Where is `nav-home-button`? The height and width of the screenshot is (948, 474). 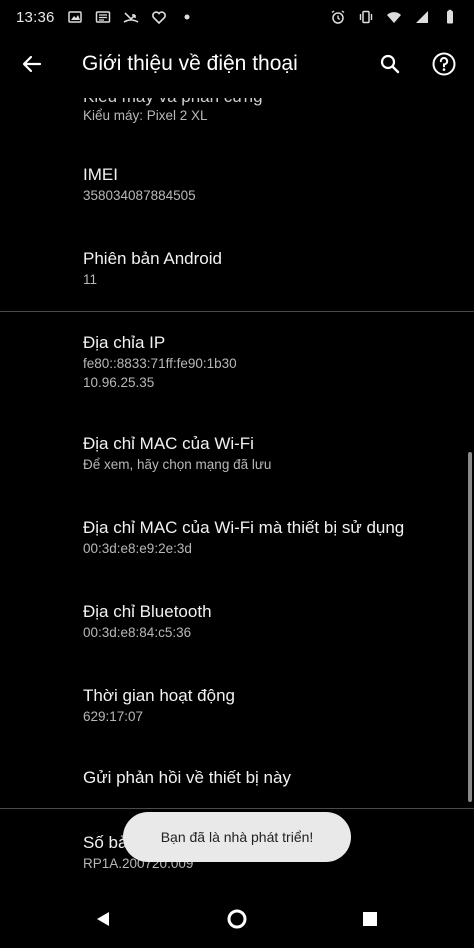
nav-home-button is located at coordinates (237, 921).